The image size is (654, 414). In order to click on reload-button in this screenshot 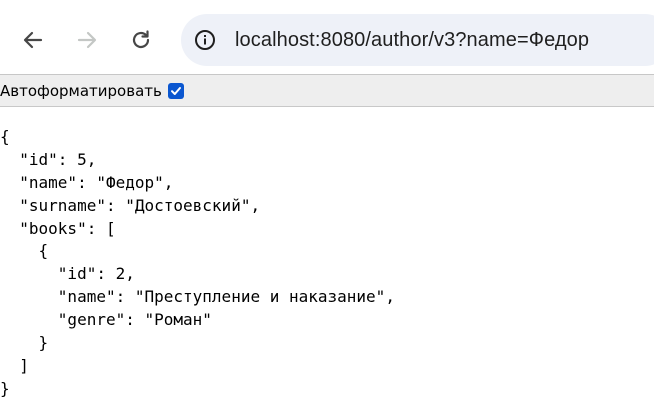, I will do `click(141, 40)`.